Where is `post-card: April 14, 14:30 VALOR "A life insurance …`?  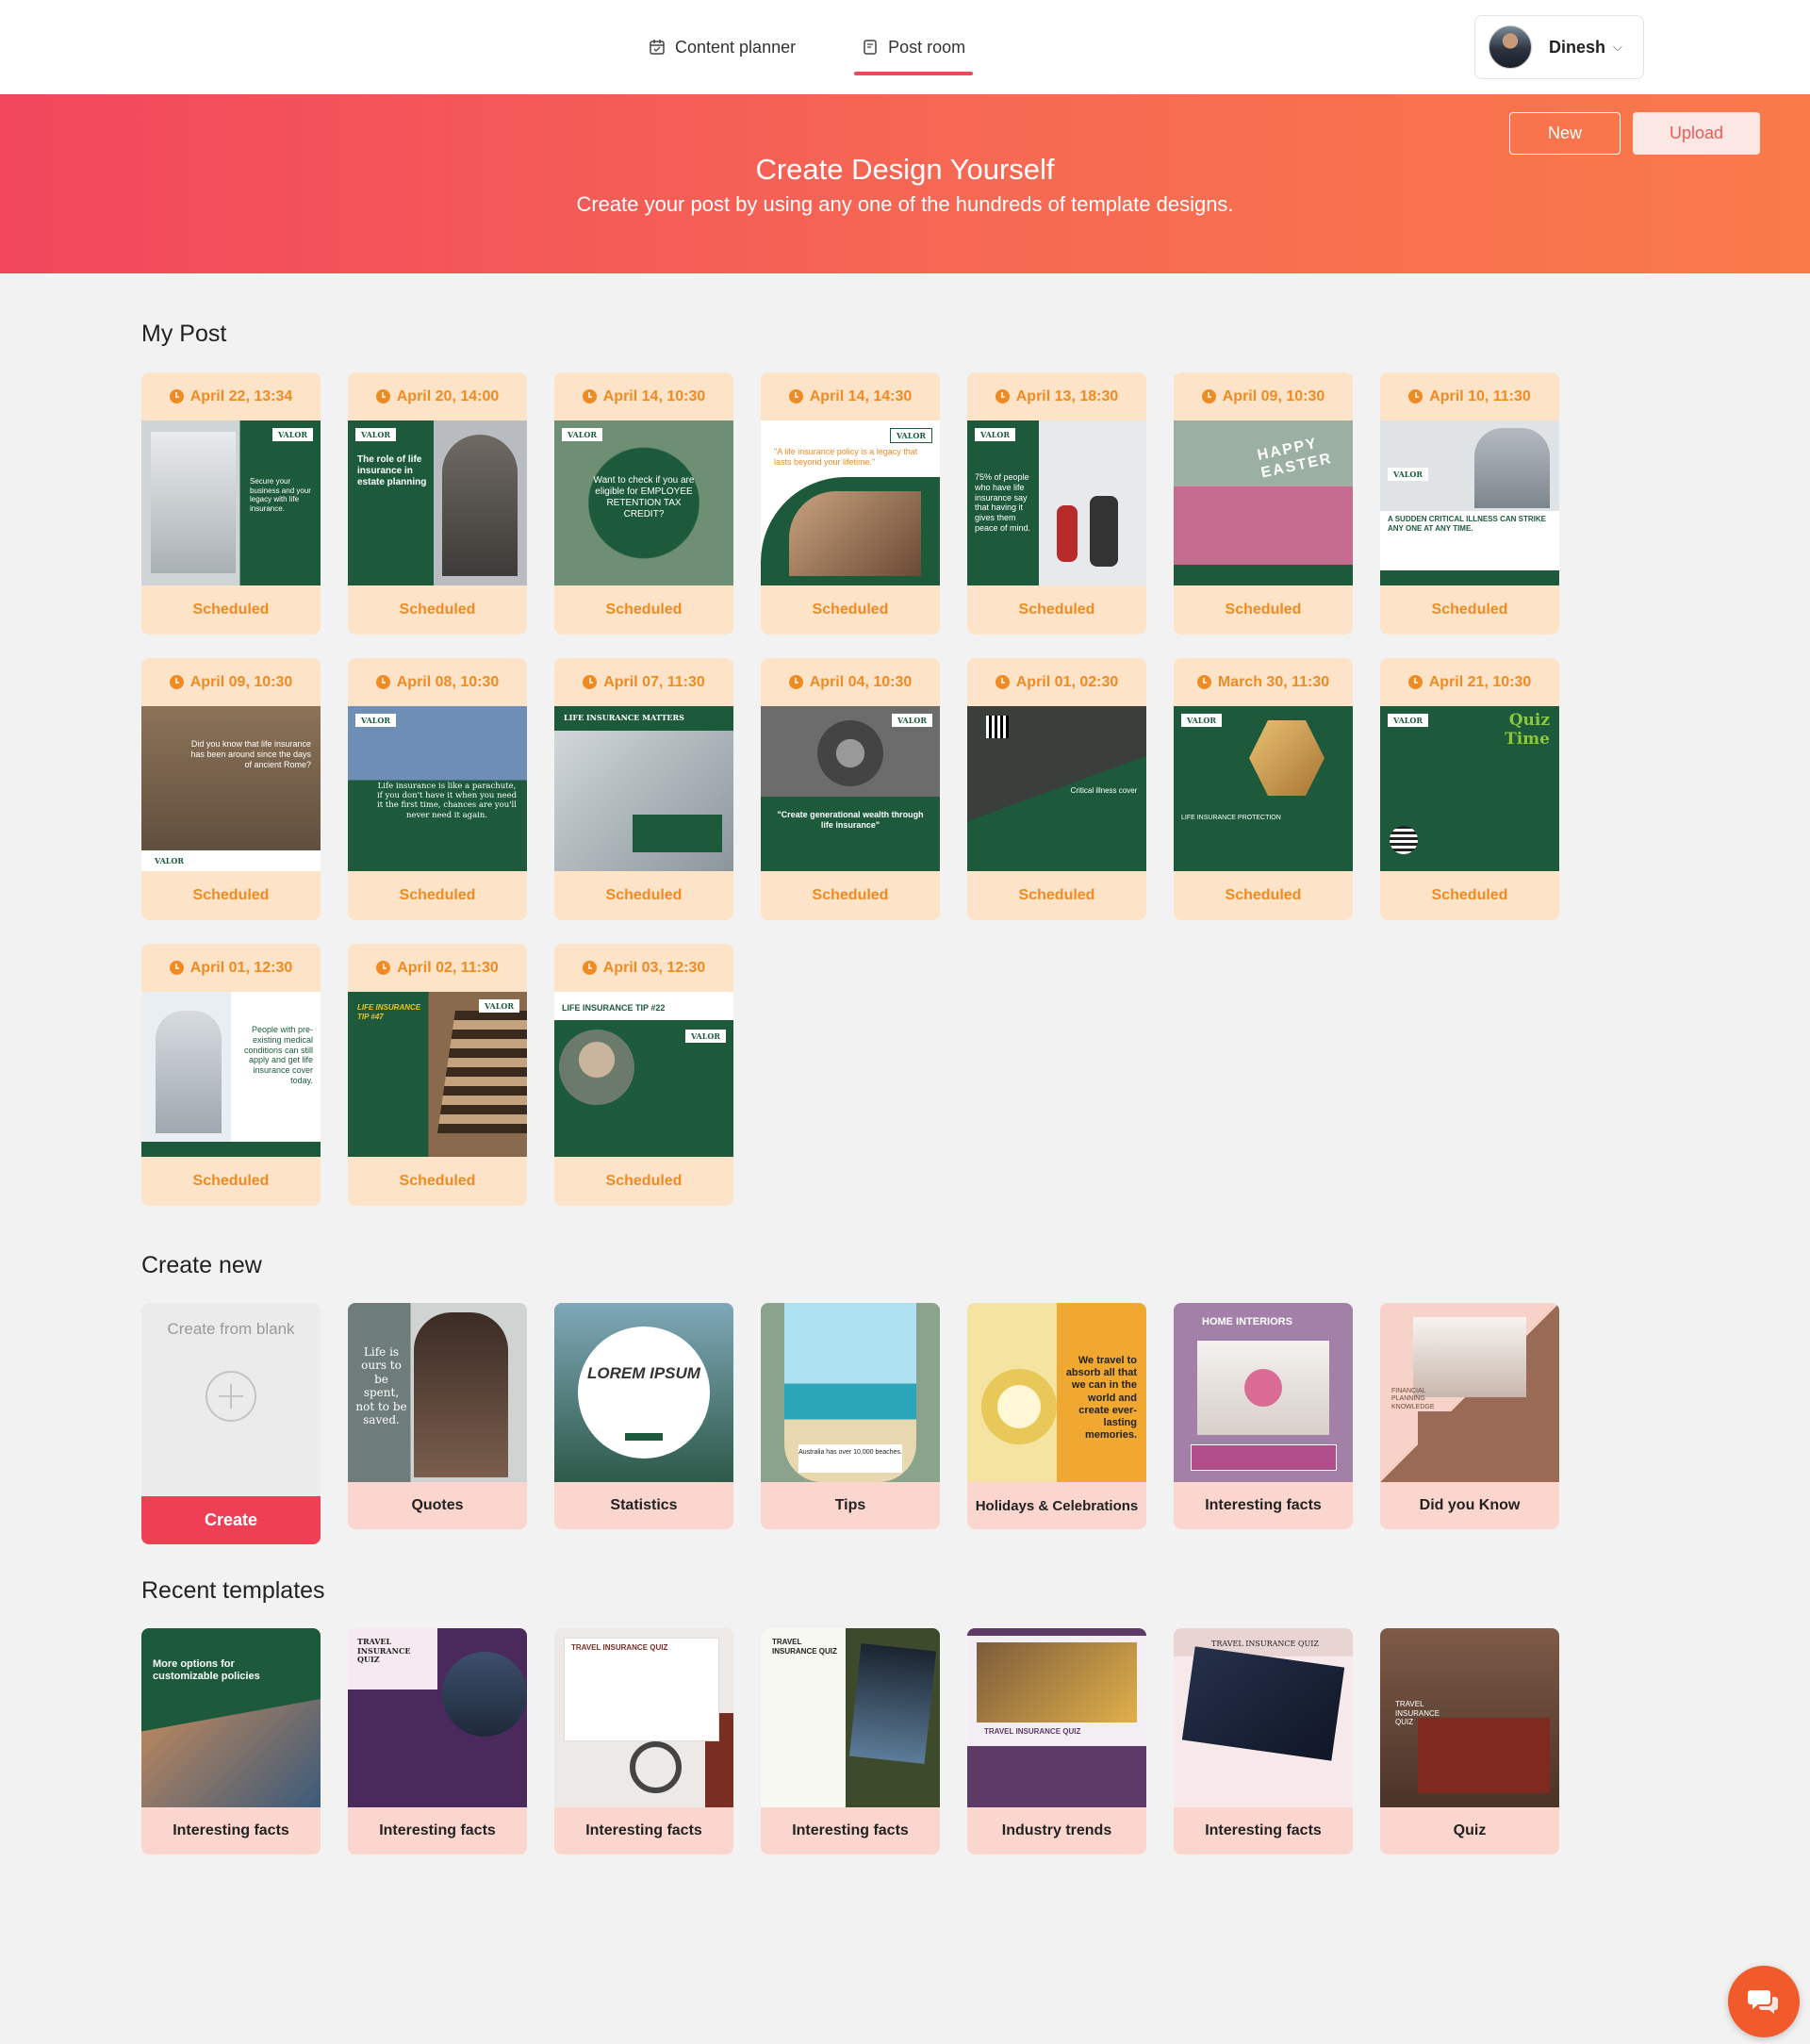
post-card: April 14, 14:30 VALOR "A life insurance … is located at coordinates (850, 503).